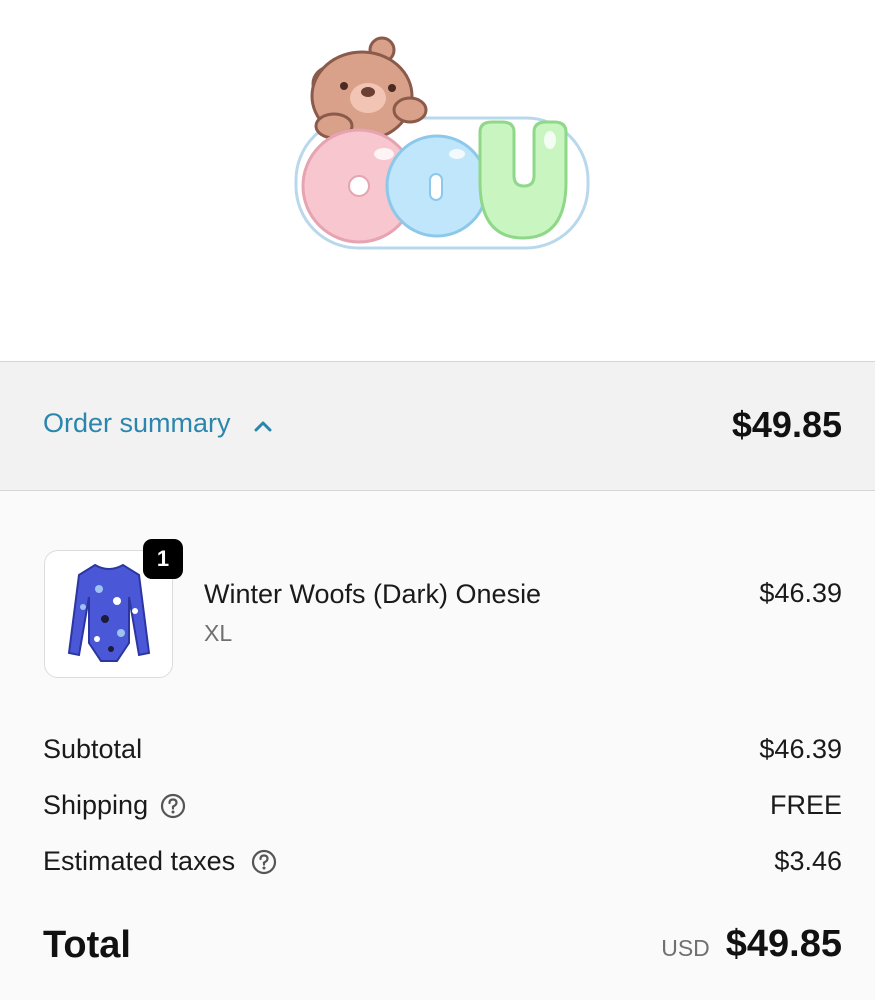  What do you see at coordinates (437, 426) in the screenshot?
I see `order-summary-toggle: Order summary $49.85` at bounding box center [437, 426].